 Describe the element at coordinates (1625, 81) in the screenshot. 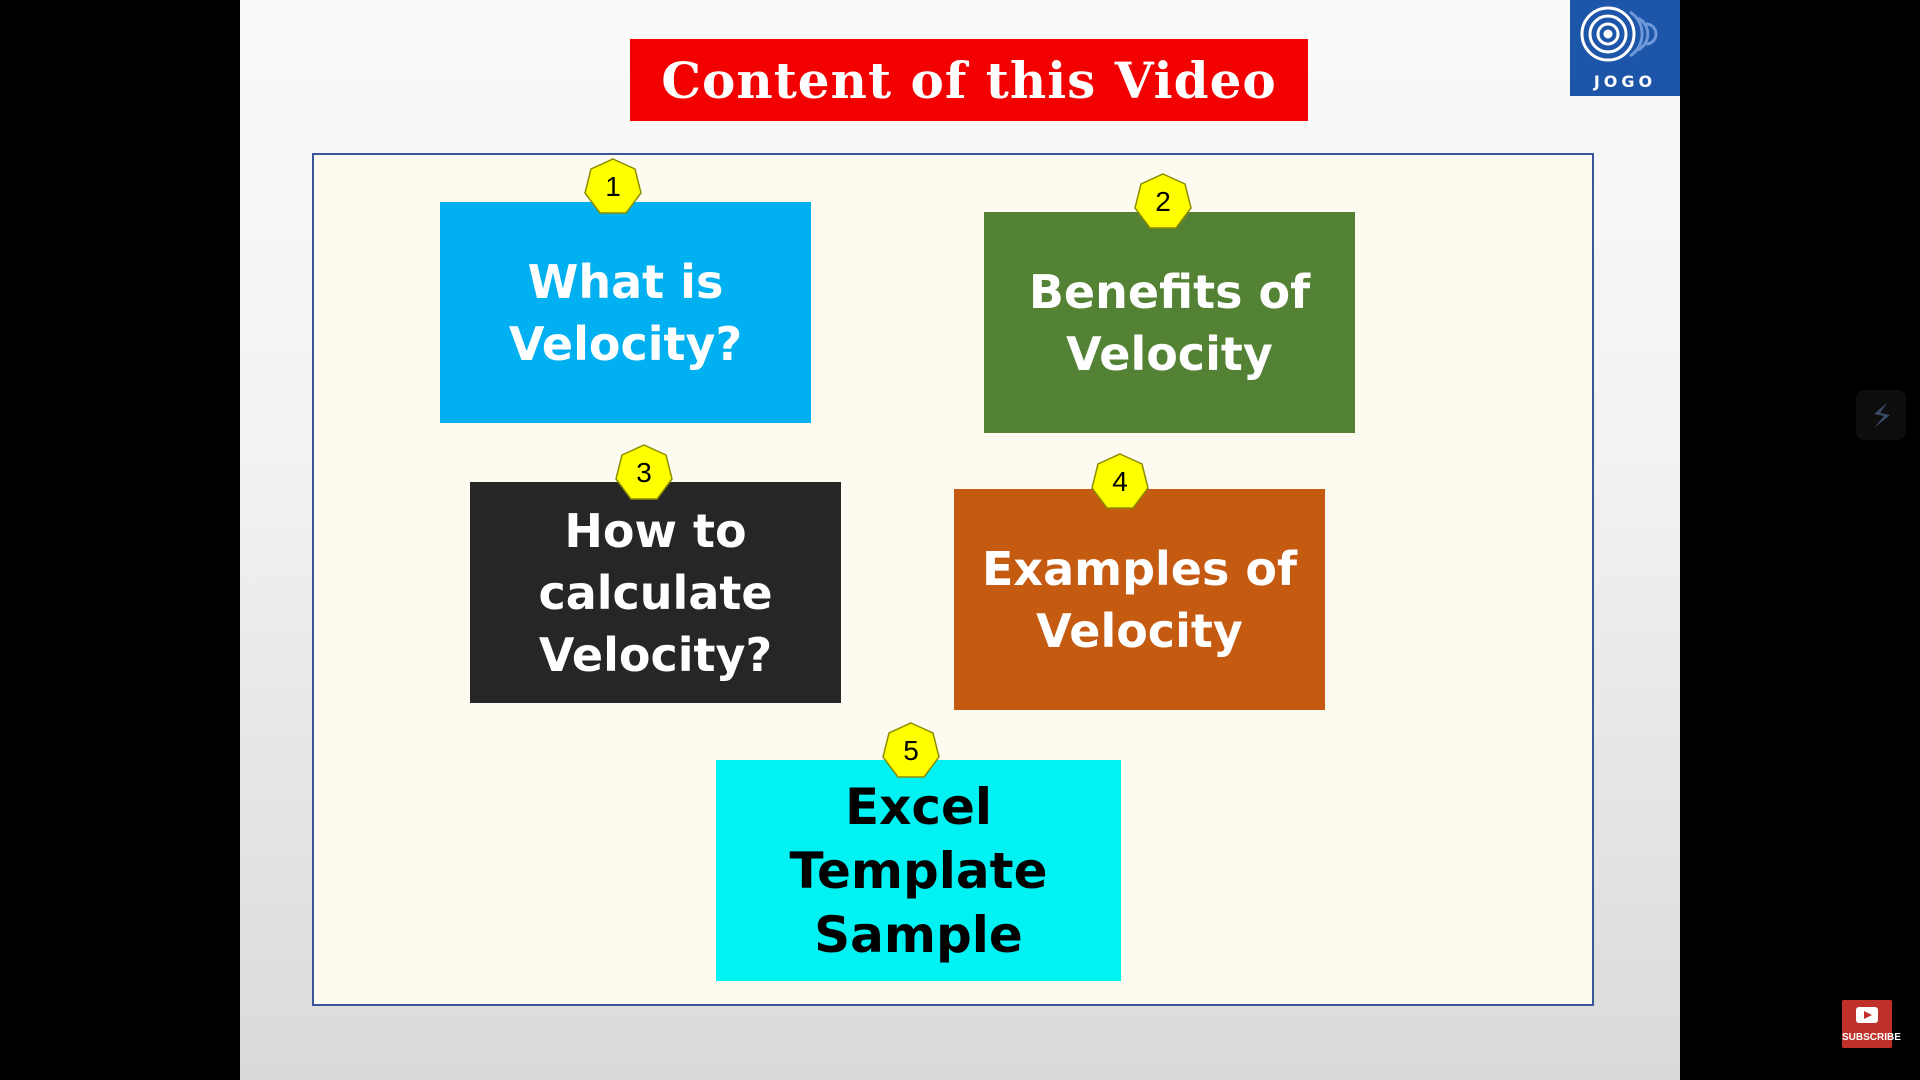

I see `logo-text: JOGO` at that location.